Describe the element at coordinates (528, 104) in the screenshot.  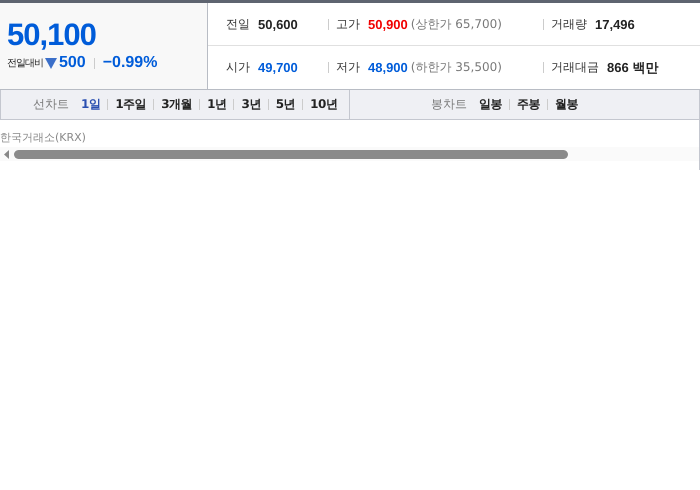
I see `period-tab: 주봉` at that location.